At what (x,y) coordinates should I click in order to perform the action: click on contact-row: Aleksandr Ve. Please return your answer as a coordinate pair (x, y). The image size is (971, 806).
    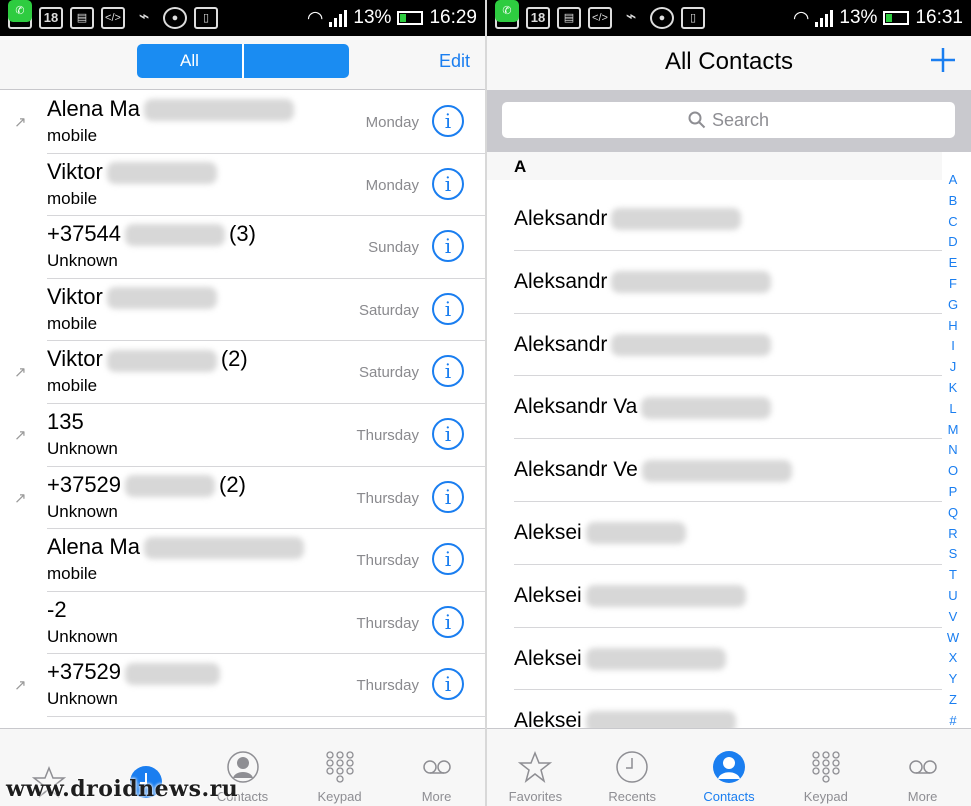
    Looking at the image, I should click on (714, 470).